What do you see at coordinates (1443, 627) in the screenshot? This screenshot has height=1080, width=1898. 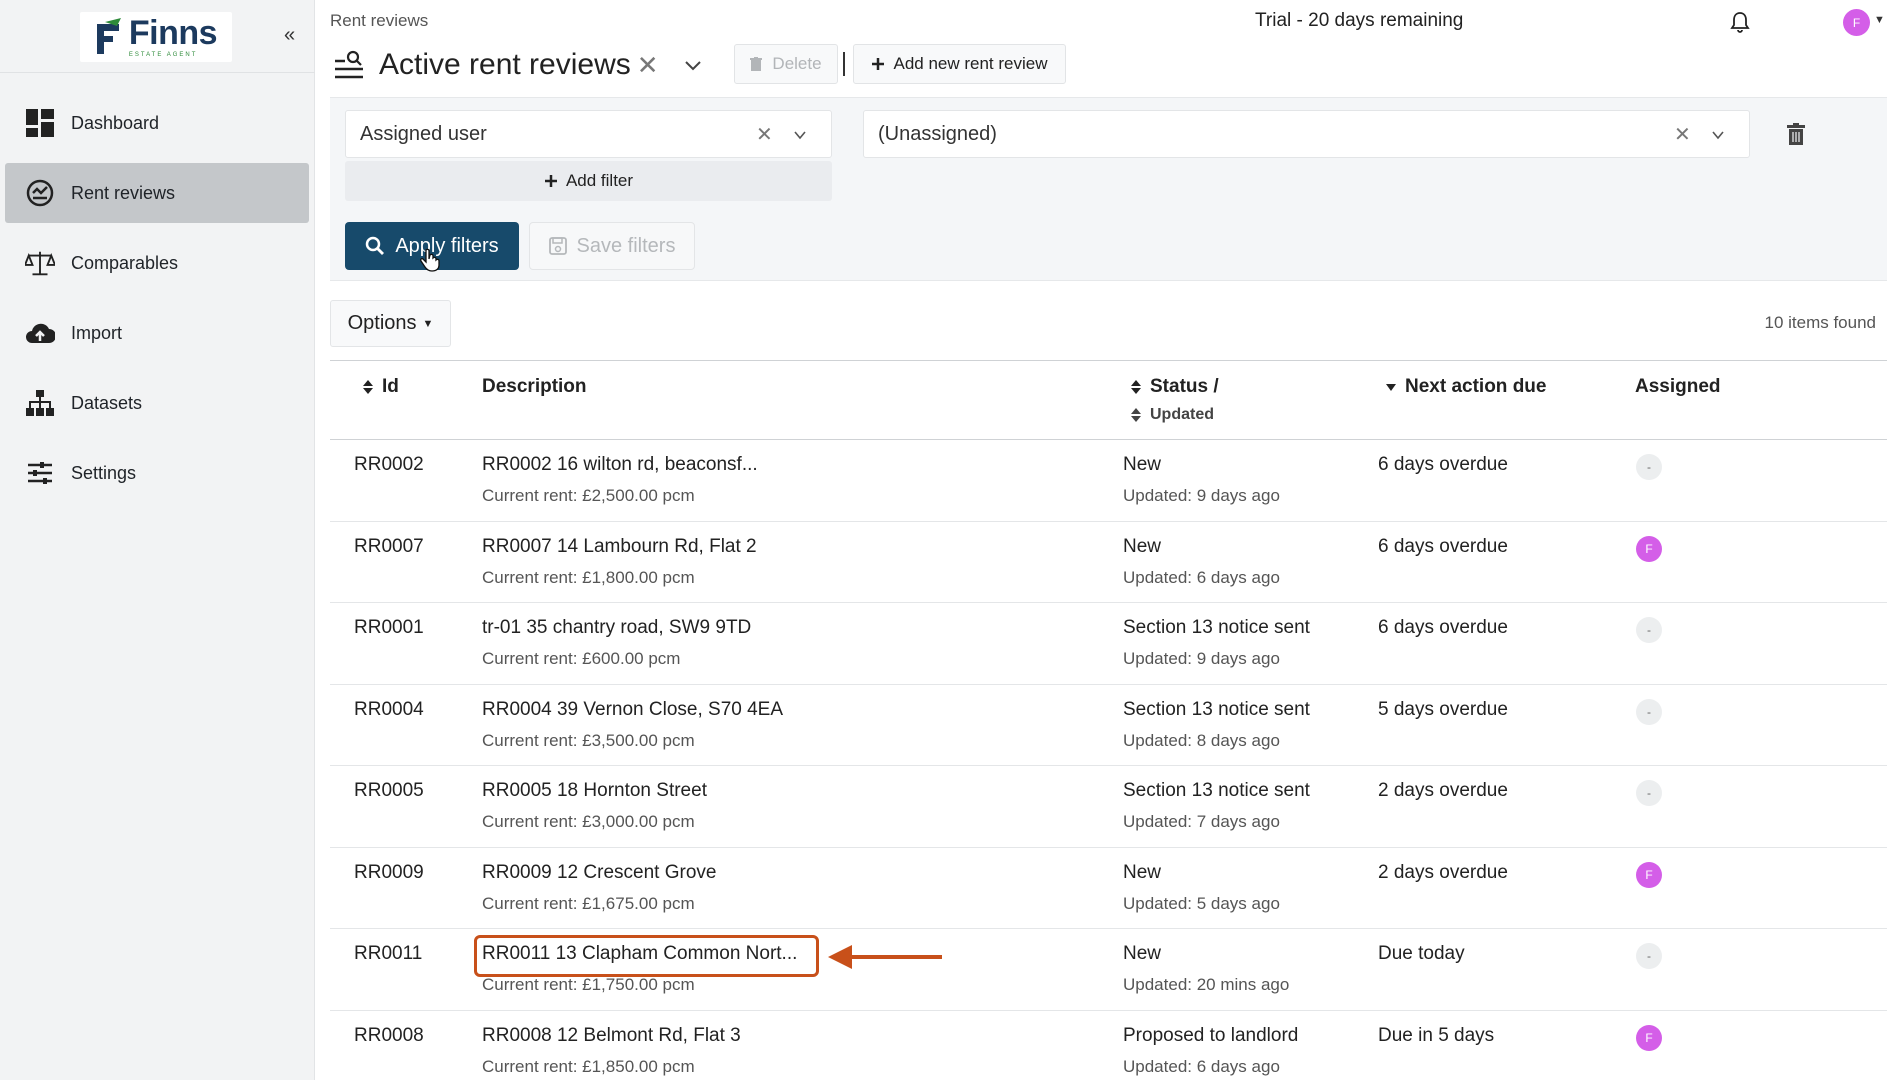 I see `row-next-action: 6 days overdue` at bounding box center [1443, 627].